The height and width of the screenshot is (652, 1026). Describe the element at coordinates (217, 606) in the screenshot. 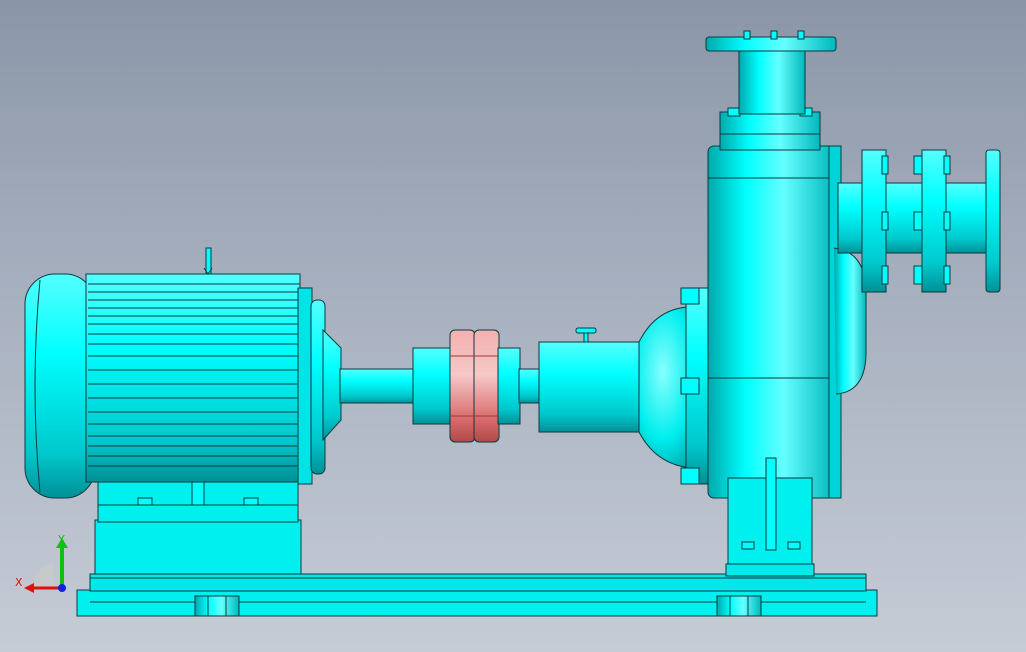

I see `base-foot-left` at that location.